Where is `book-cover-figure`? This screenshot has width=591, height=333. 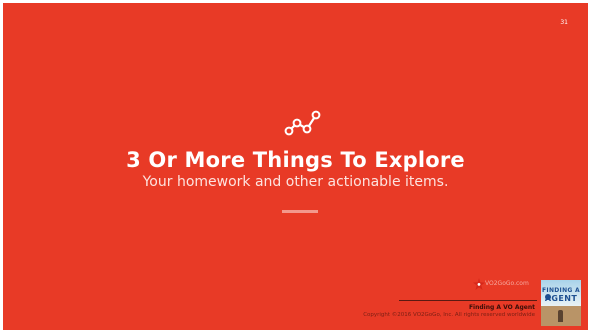
book-cover-figure is located at coordinates (560, 316).